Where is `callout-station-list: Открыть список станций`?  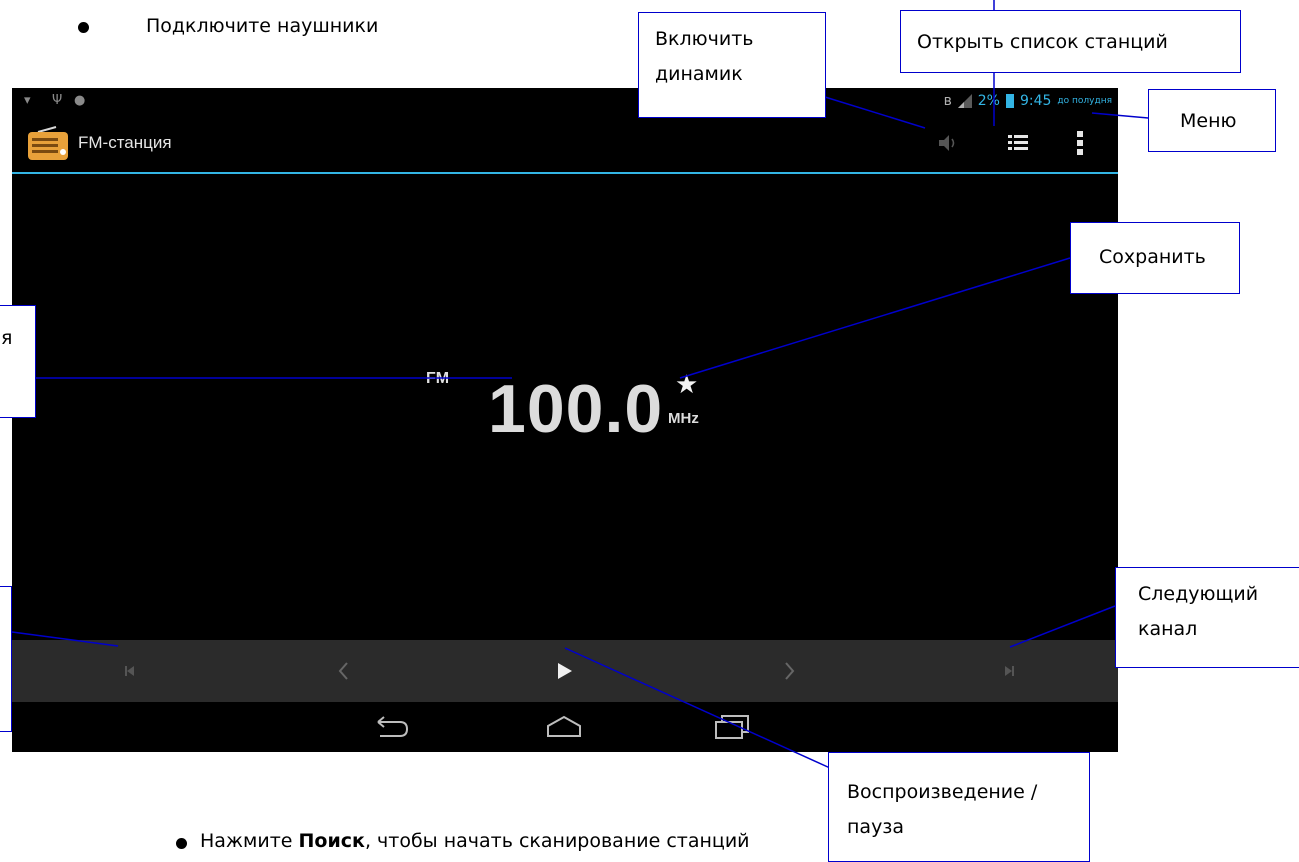 callout-station-list: Открыть список станций is located at coordinates (1070, 41).